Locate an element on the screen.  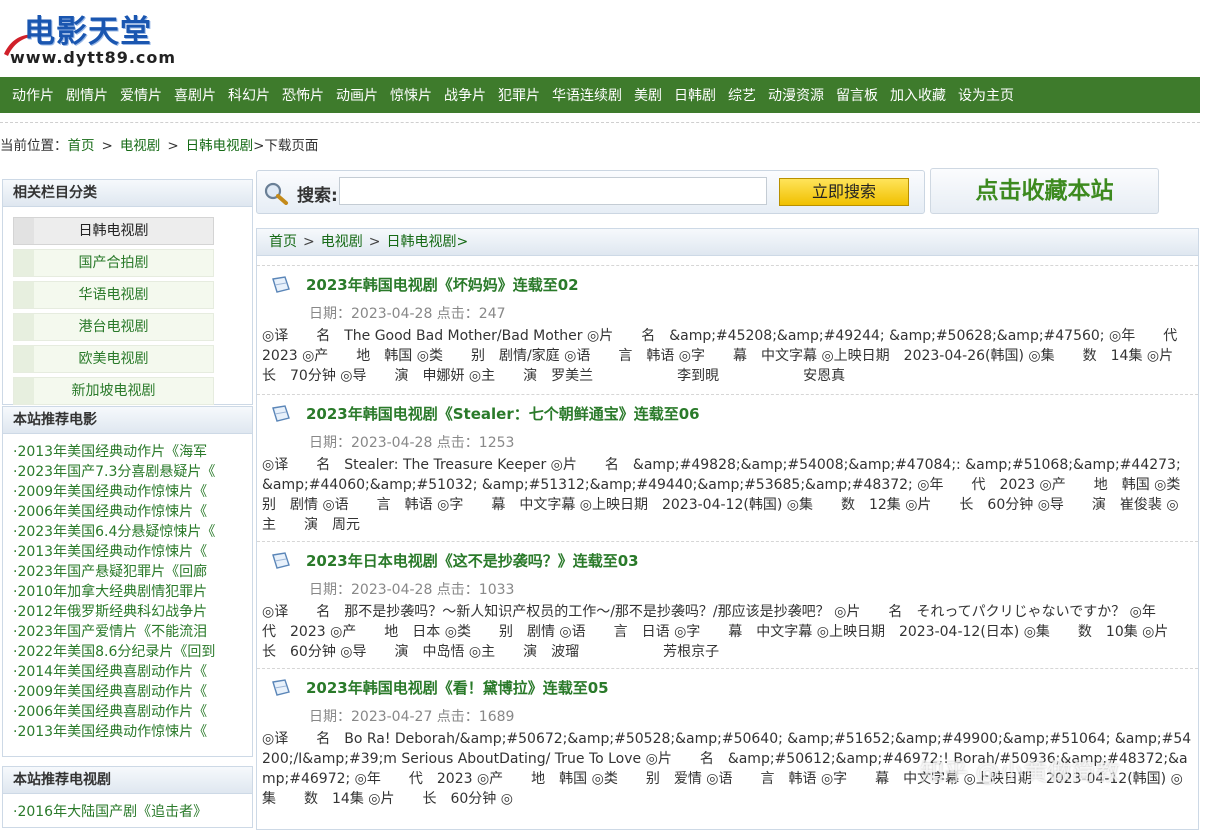
recommended-movie-link: 2023年国产爱情片《不能流泪 is located at coordinates (131, 632).